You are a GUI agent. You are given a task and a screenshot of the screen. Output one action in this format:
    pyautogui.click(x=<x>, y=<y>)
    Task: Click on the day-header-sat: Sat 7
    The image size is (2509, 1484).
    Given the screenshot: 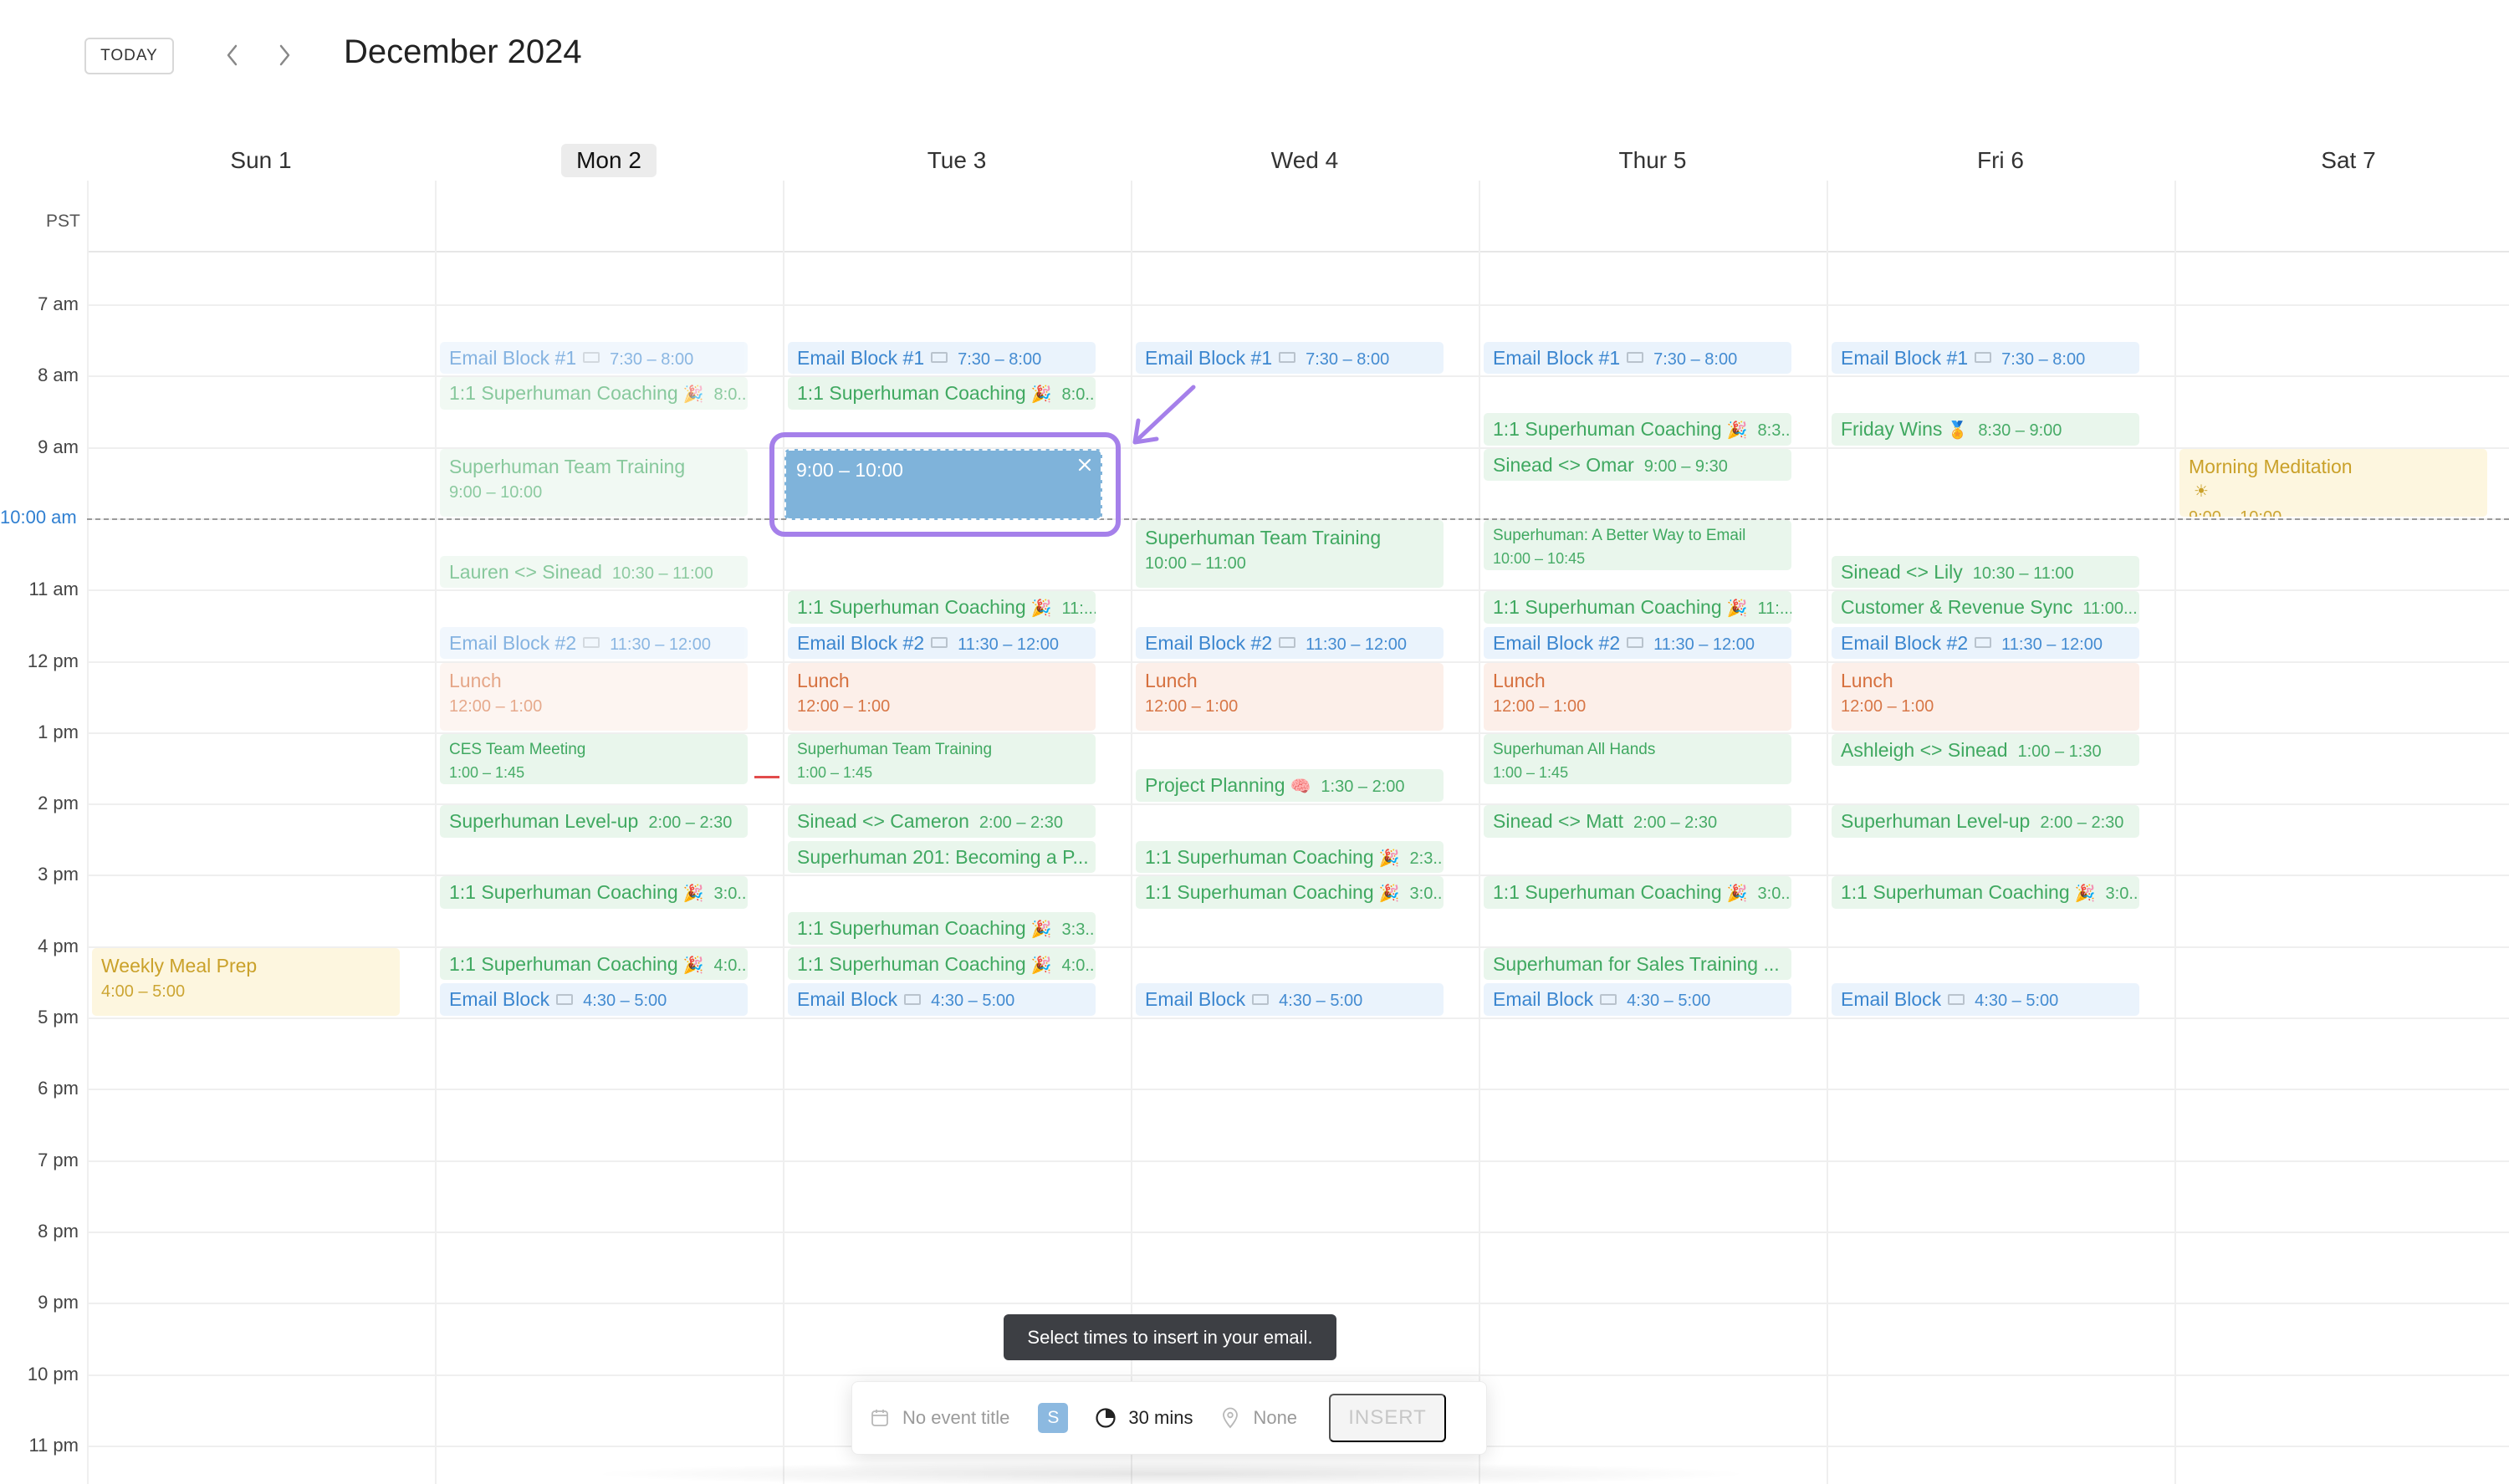 What is the action you would take?
    pyautogui.click(x=2341, y=160)
    